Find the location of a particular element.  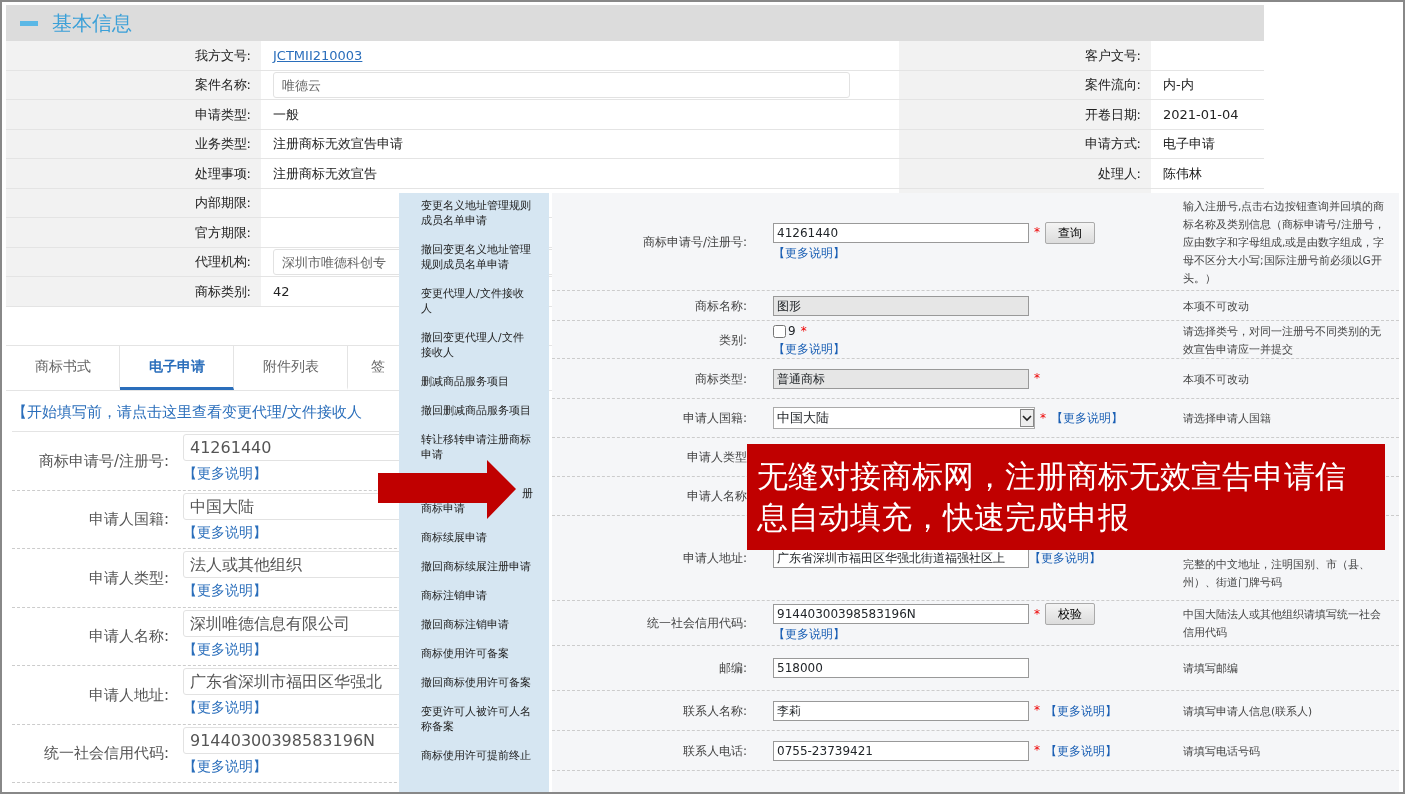

field-label: 申请类型: is located at coordinates (222, 114).